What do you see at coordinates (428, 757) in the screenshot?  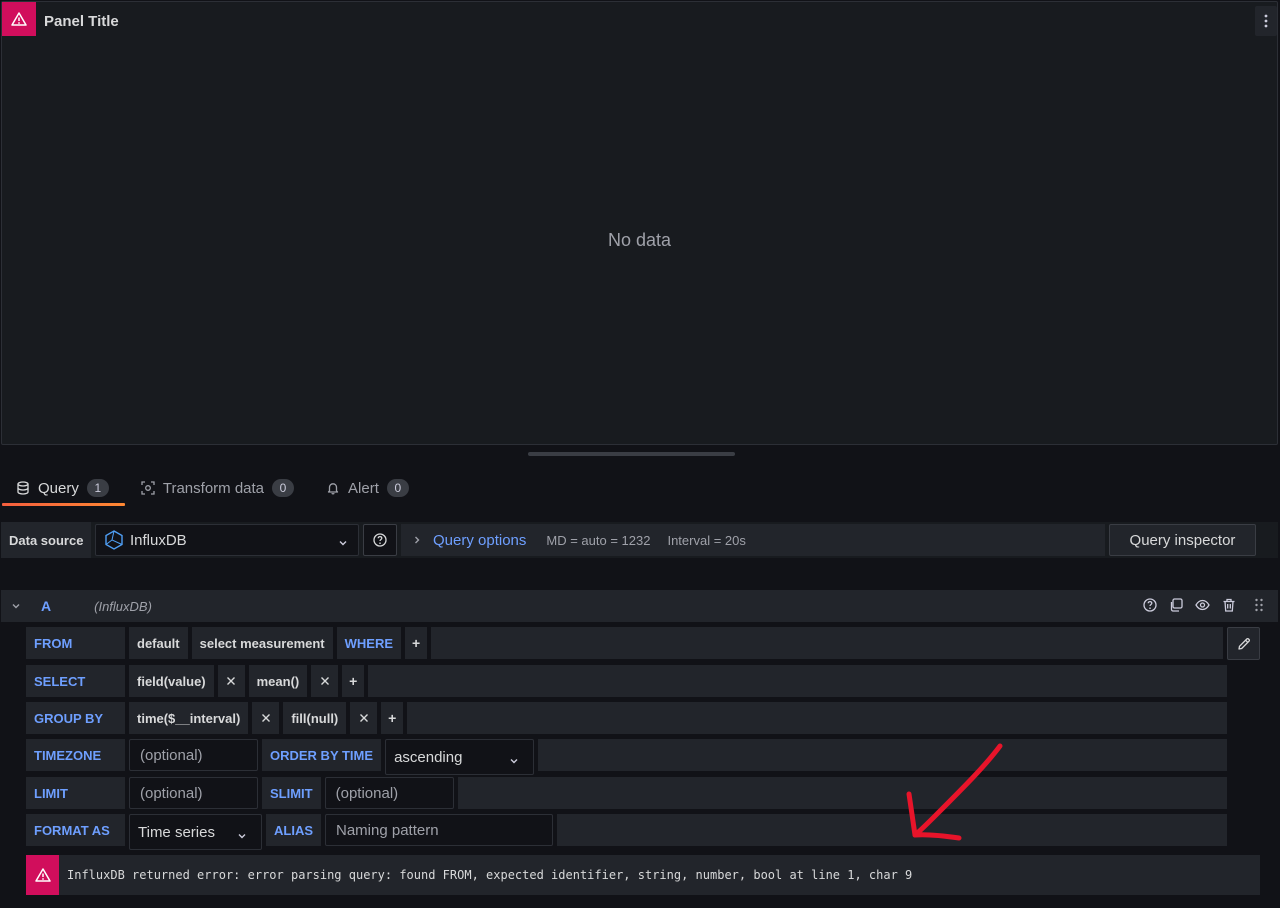 I see `order-by-value: ascending` at bounding box center [428, 757].